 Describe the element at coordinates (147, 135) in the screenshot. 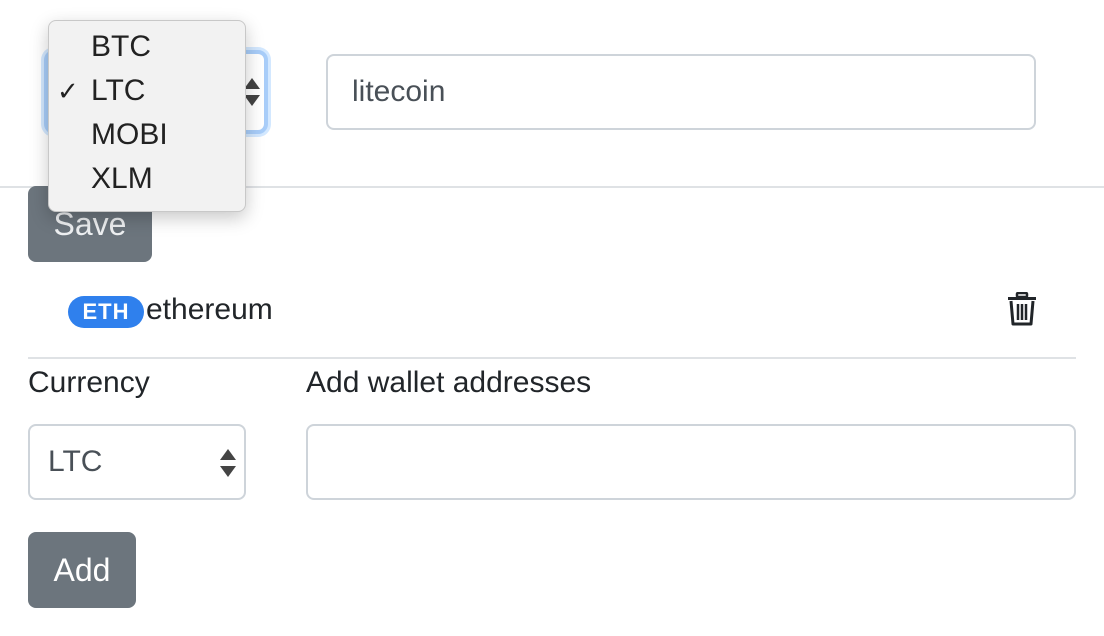

I see `dropdown-option: MOBI` at that location.